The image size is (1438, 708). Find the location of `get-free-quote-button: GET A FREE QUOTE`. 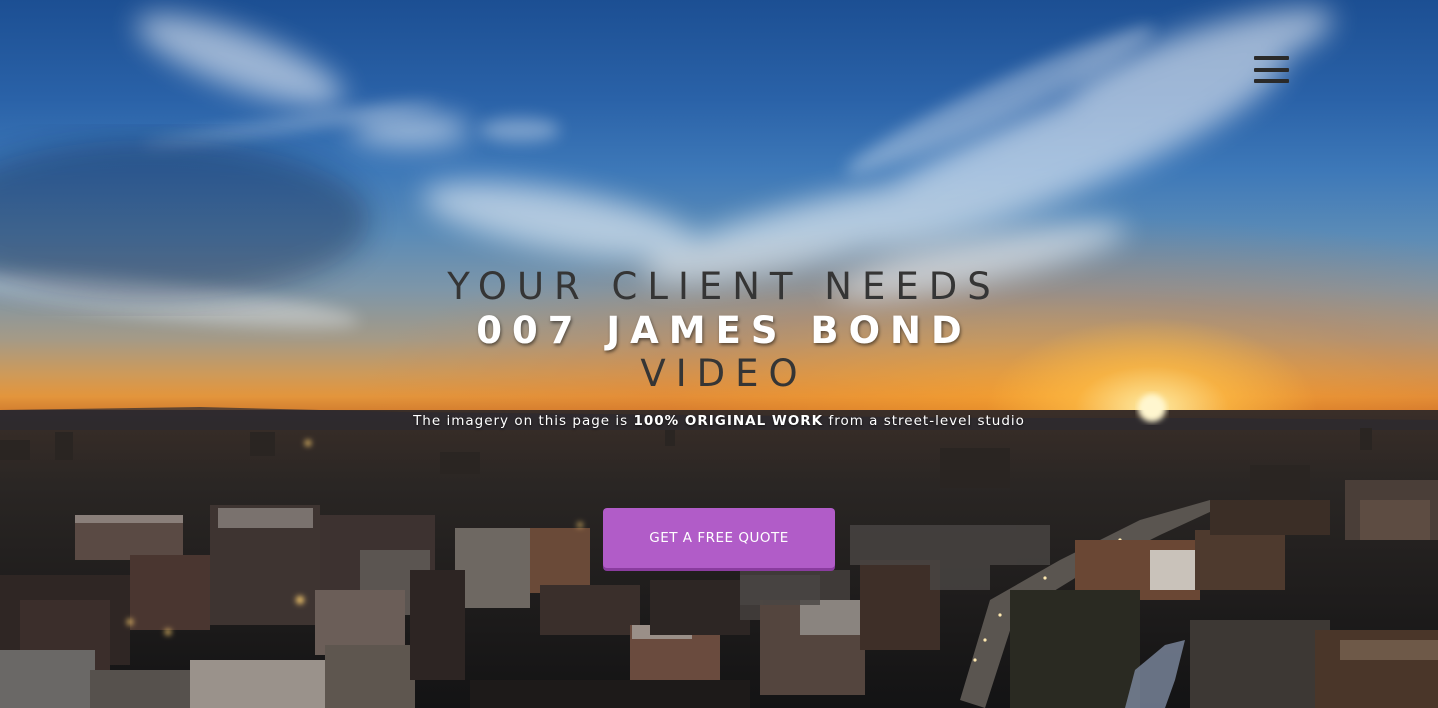

get-free-quote-button: GET A FREE QUOTE is located at coordinates (719, 538).